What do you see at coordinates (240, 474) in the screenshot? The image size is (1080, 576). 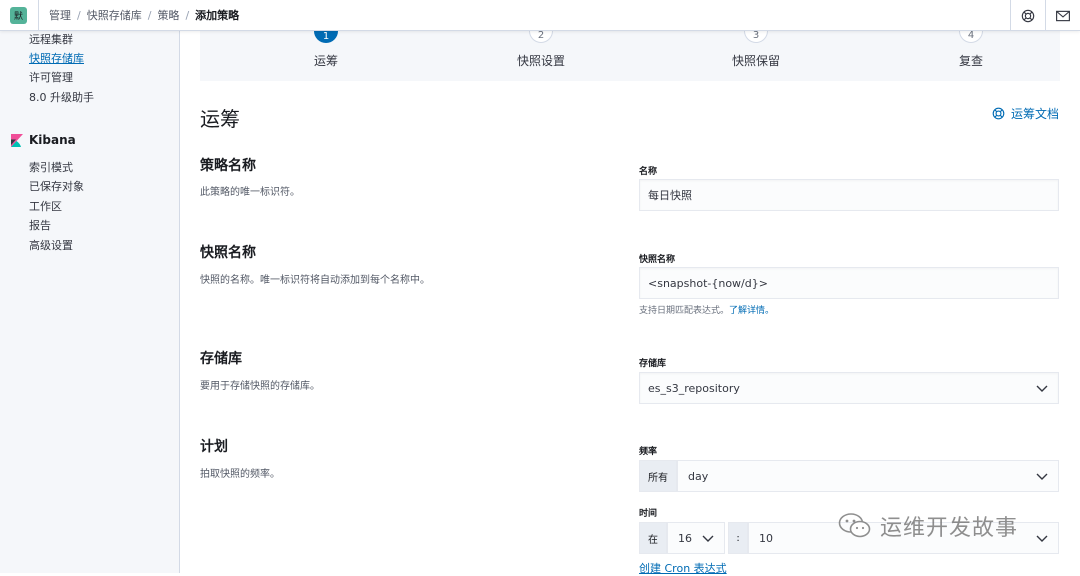 I see `schedule-description: 拍取快照的频率。` at bounding box center [240, 474].